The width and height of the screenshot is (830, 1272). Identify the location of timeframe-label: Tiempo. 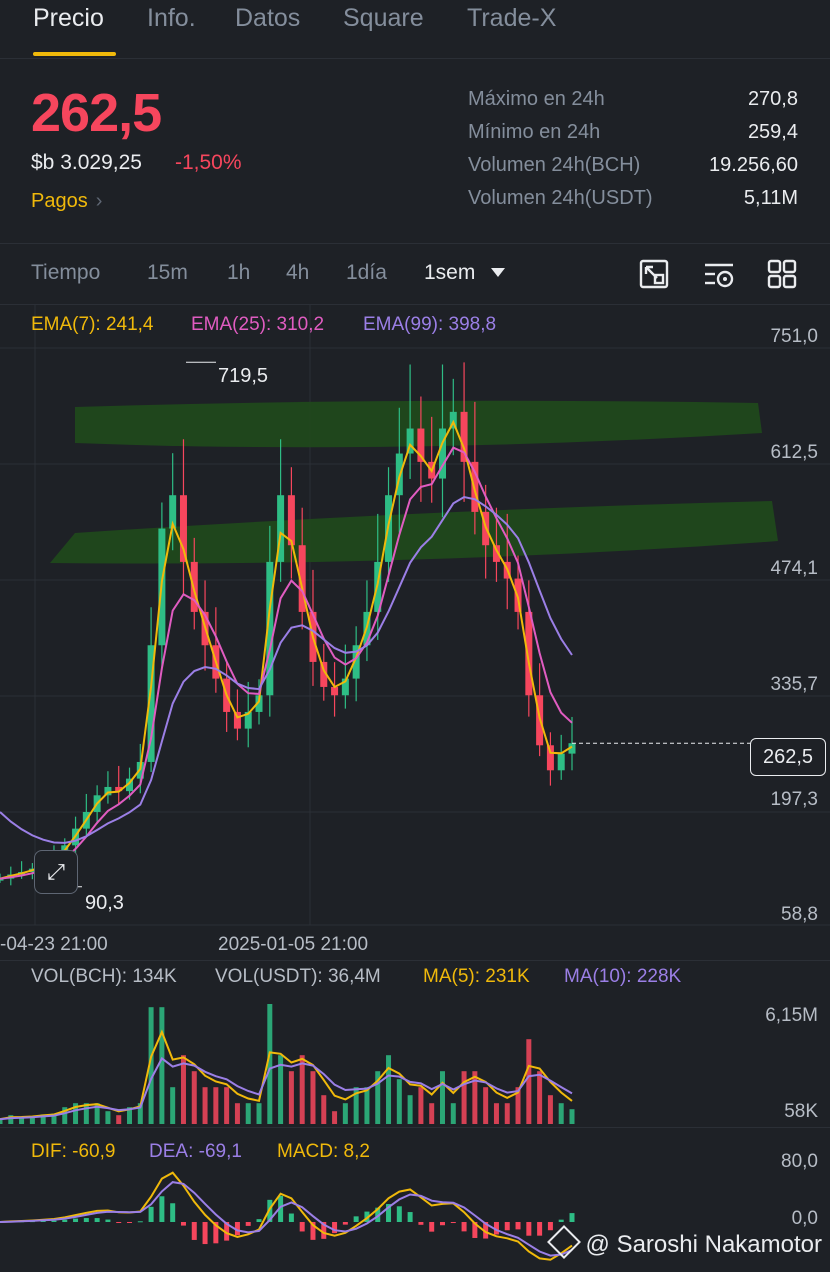
(65, 273).